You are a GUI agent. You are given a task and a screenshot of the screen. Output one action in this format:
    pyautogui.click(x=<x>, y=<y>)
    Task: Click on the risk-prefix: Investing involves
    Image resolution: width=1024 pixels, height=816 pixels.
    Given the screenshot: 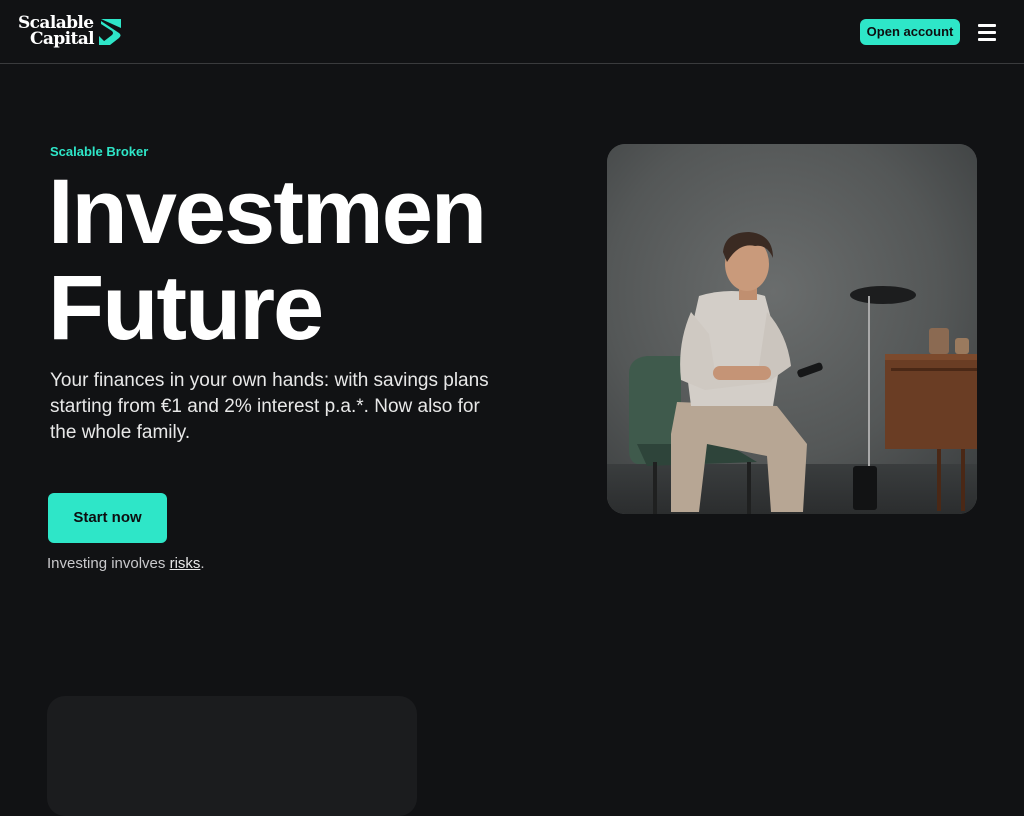 What is the action you would take?
    pyautogui.click(x=108, y=563)
    